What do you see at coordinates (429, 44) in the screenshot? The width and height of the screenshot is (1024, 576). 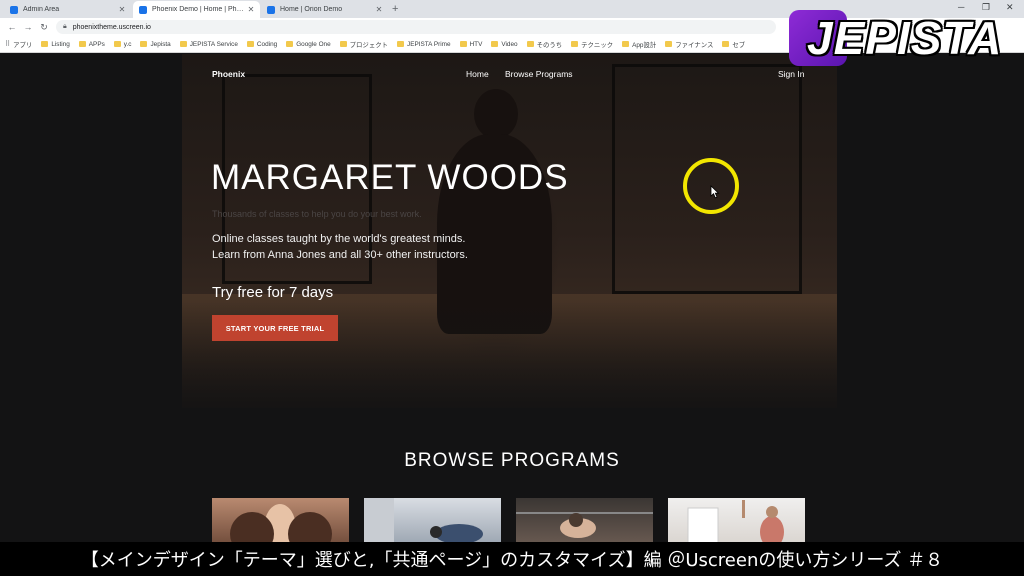 I see `bookmark-label: JEPISTA Prime` at bounding box center [429, 44].